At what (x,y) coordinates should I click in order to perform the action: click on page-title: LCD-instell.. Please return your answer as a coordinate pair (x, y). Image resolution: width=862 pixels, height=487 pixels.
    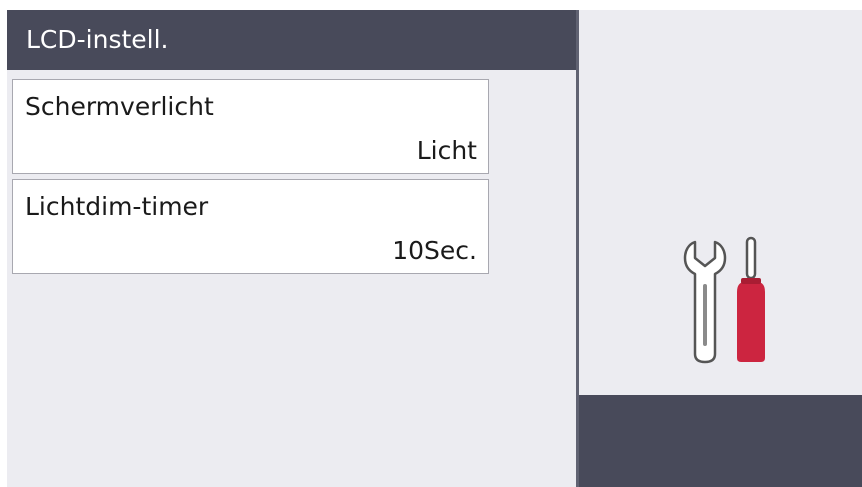
    Looking at the image, I should click on (97, 39).